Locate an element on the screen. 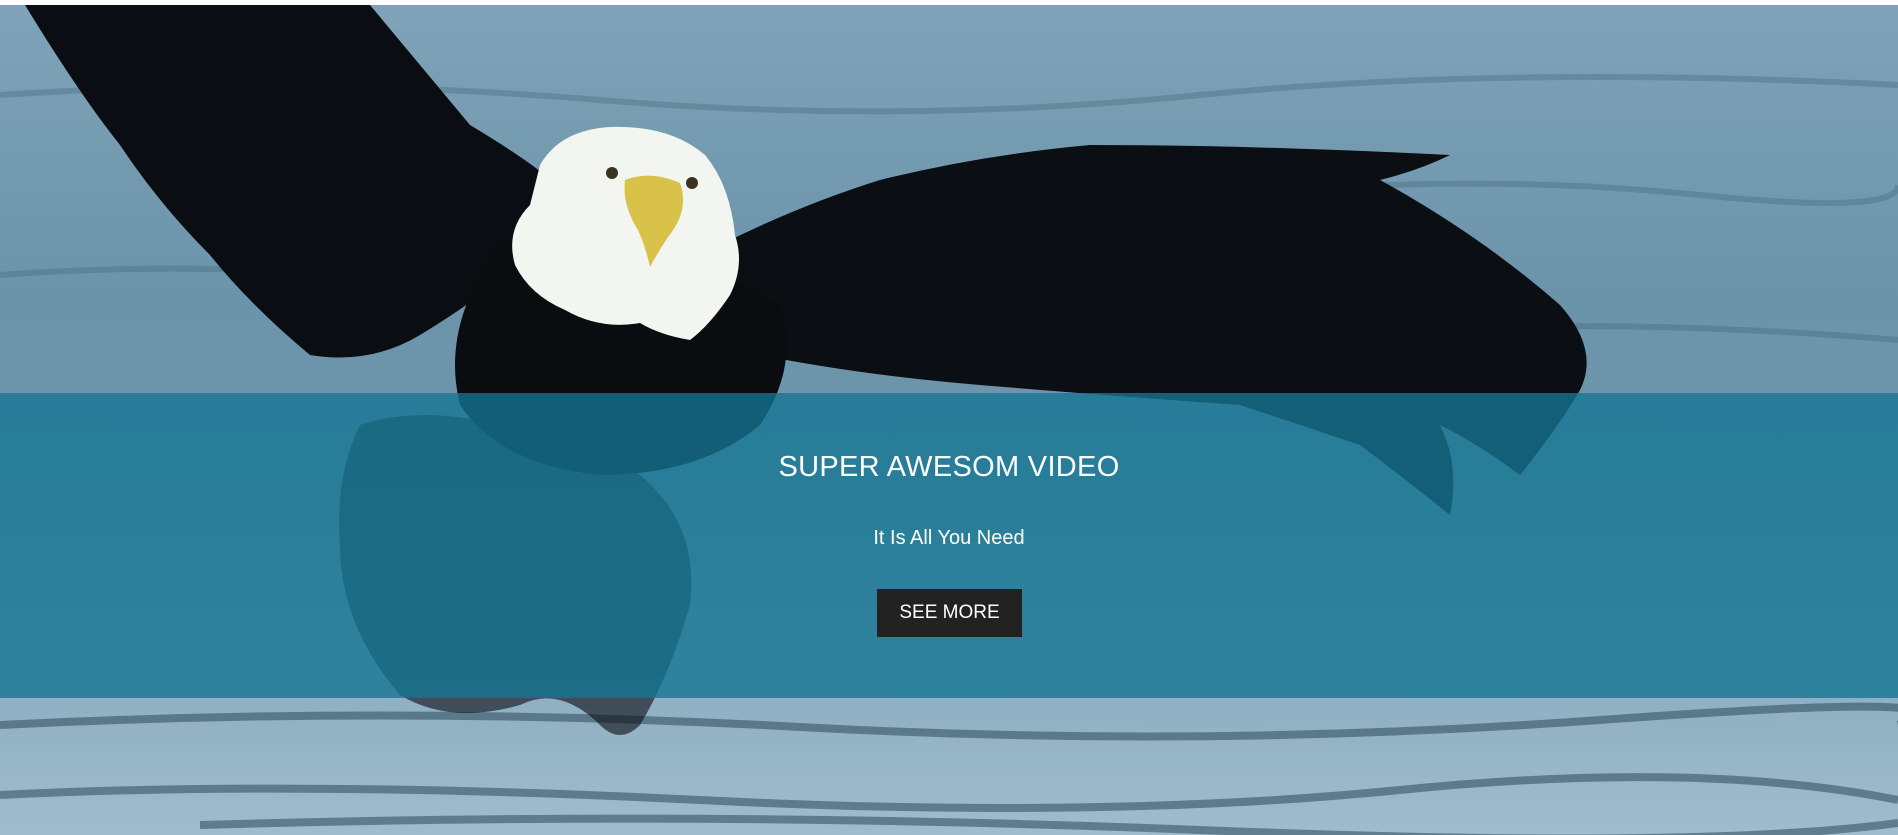 The height and width of the screenshot is (835, 1898). hero-title: SUPER AWESOM VIDEO is located at coordinates (949, 467).